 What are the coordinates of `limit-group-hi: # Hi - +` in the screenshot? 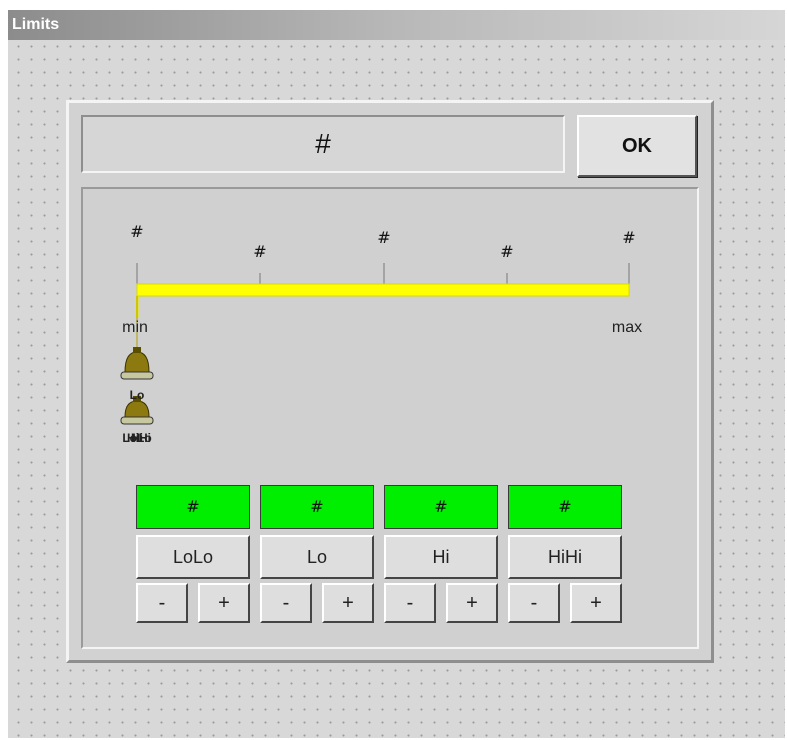 It's located at (441, 554).